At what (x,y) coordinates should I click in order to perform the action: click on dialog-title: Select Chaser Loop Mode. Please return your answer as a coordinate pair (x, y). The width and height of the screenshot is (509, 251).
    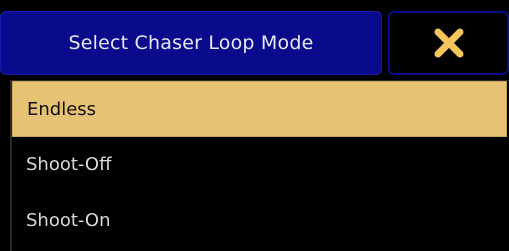
    Looking at the image, I should click on (191, 43).